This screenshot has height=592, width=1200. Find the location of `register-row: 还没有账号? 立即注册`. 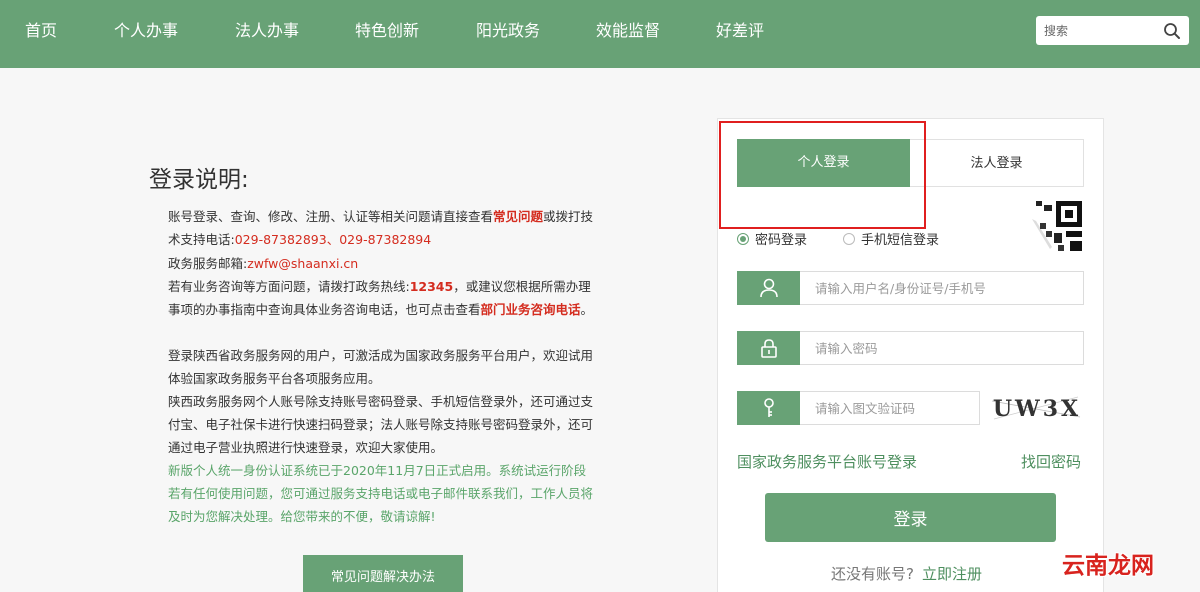

register-row: 还没有账号? 立即注册 is located at coordinates (906, 573).